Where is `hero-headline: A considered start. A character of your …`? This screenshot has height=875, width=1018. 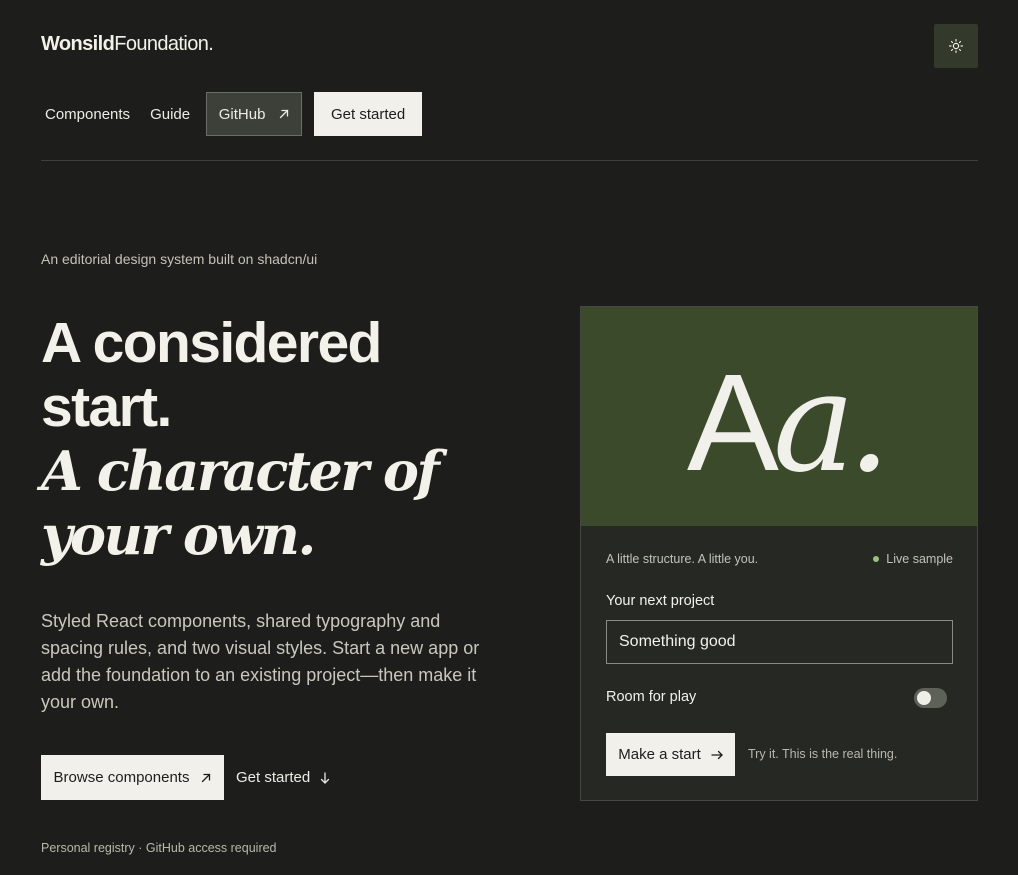 hero-headline: A considered start. A character of your … is located at coordinates (291, 439).